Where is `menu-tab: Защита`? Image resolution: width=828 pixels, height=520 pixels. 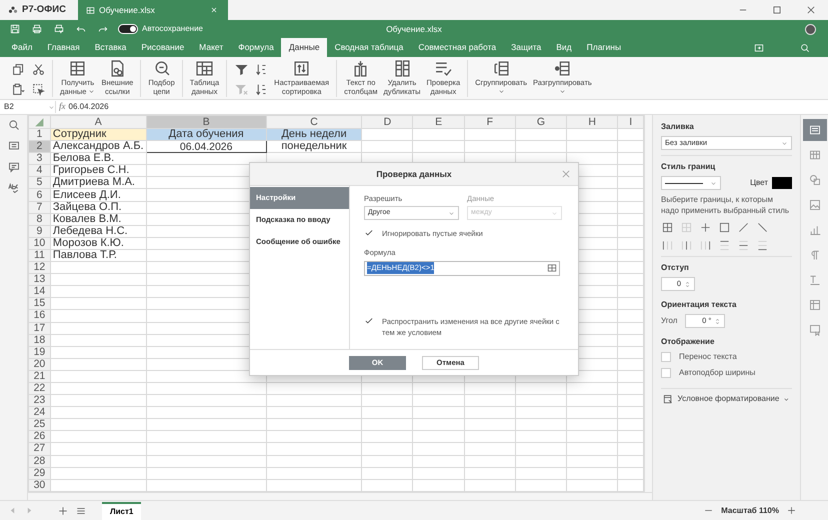 menu-tab: Защита is located at coordinates (526, 47).